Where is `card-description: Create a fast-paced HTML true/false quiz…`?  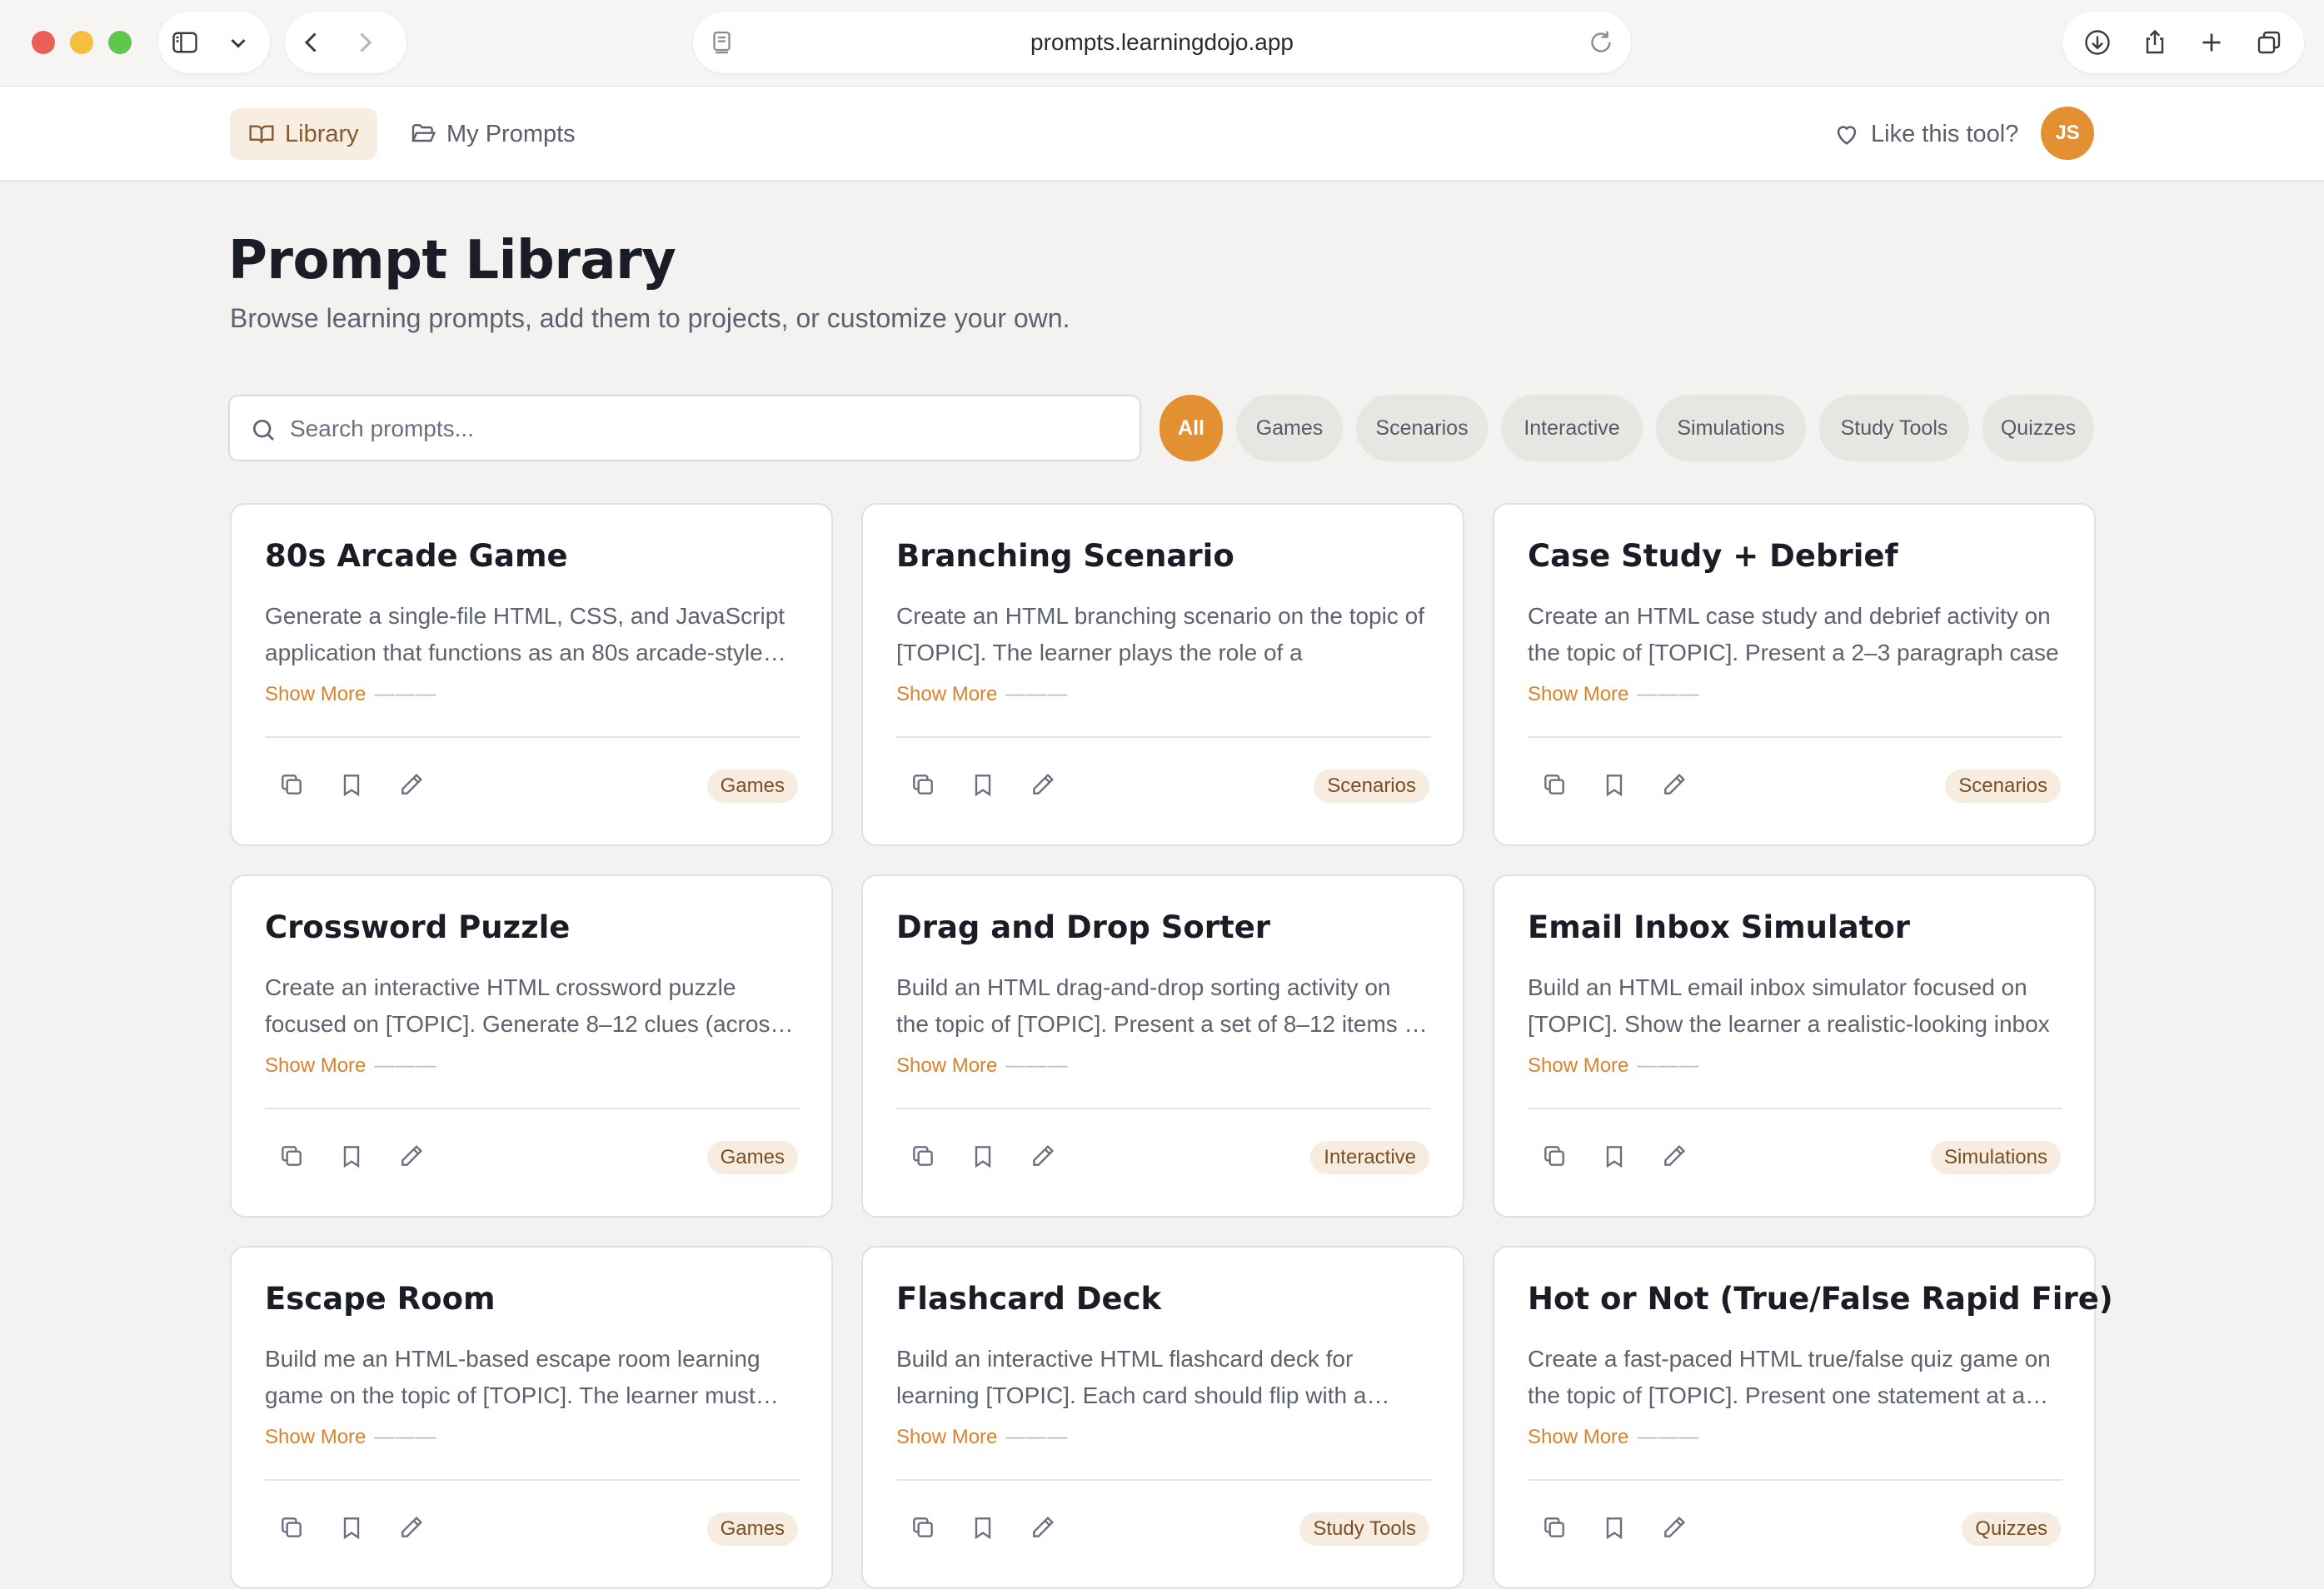
card-description: Create a fast-paced HTML true/false quiz… is located at coordinates (1789, 1377).